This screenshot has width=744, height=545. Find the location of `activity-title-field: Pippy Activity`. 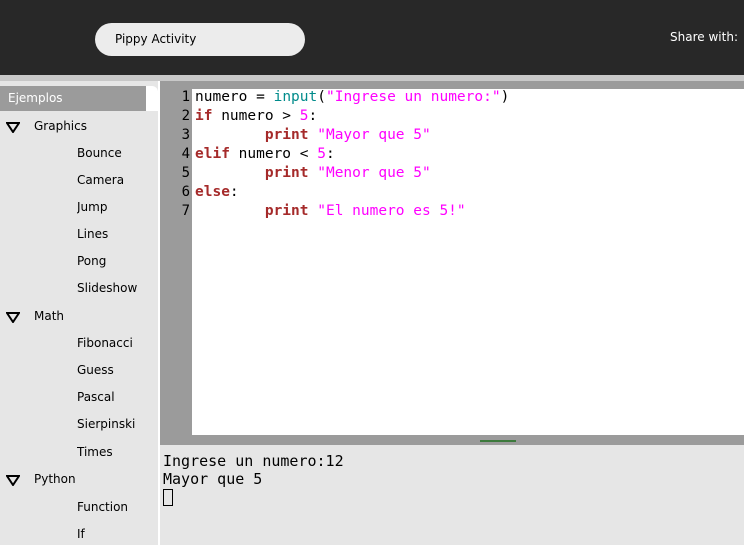

activity-title-field: Pippy Activity is located at coordinates (200, 39).